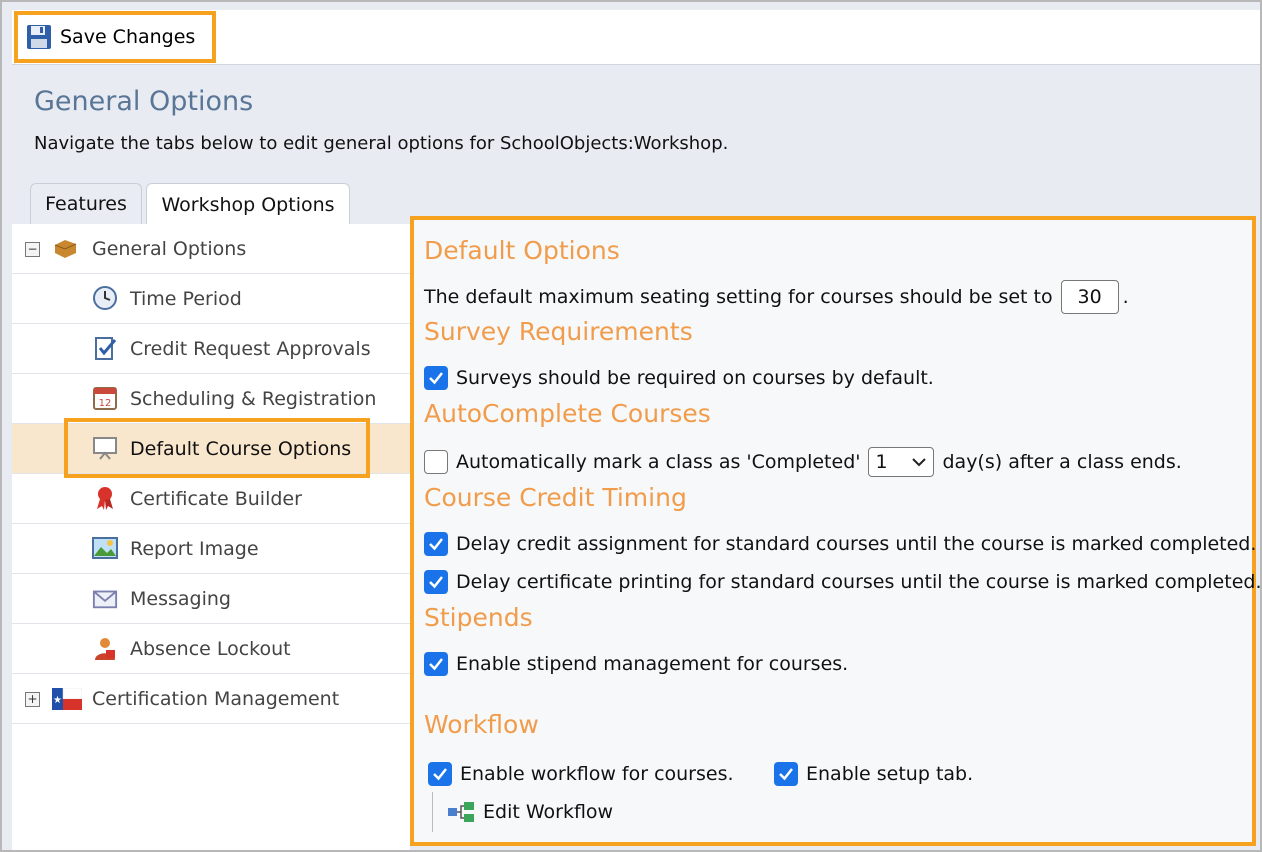  I want to click on tree-item-general-options: − General Options, so click(211, 249).